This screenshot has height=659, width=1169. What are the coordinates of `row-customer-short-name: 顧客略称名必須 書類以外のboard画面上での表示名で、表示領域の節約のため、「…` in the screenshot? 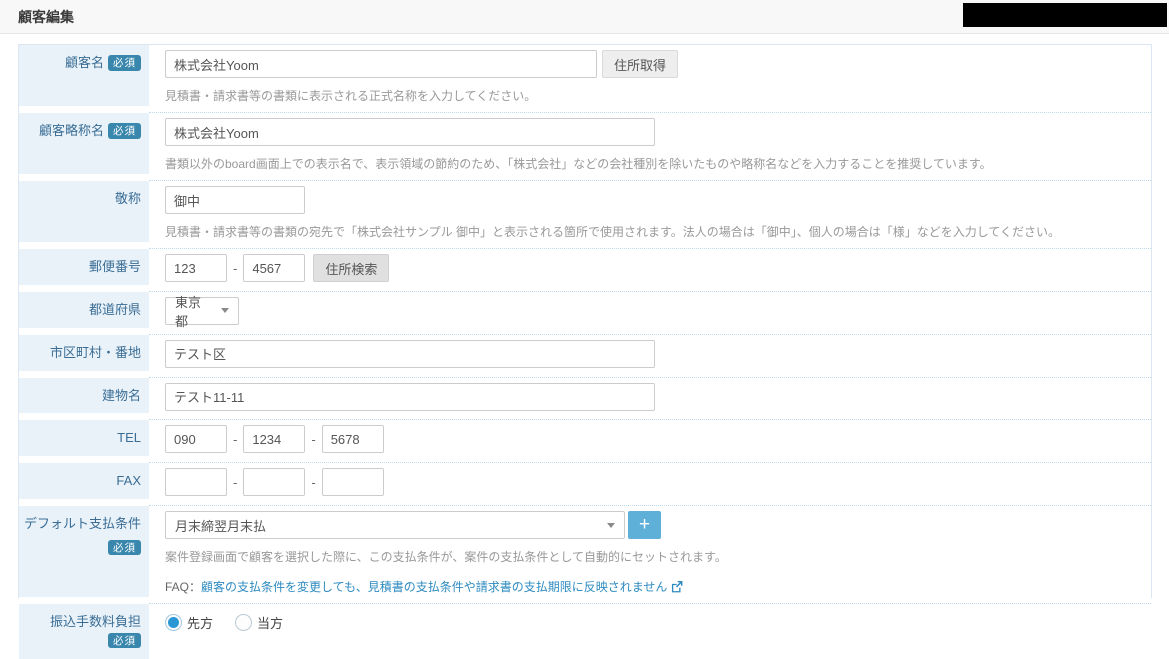 It's located at (585, 147).